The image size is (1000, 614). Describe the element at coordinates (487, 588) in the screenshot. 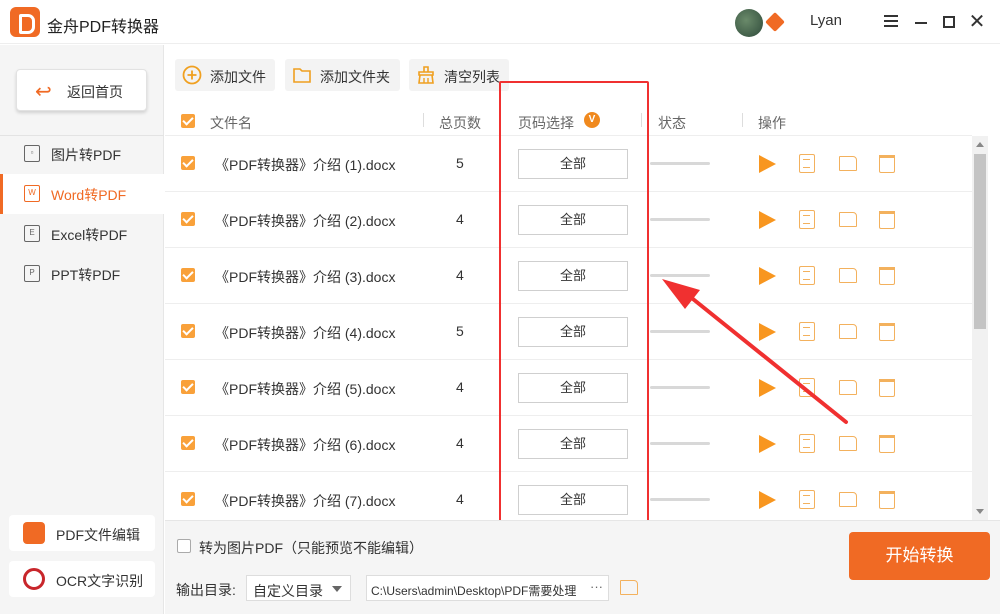

I see `output-path-field: C:\Users\admin\Desktop\PDF需要处理 ···` at that location.